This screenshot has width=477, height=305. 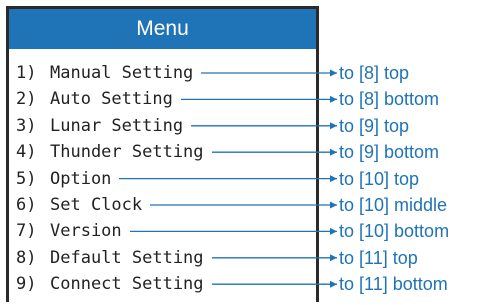 What do you see at coordinates (379, 178) in the screenshot?
I see `target-label: to [10] top` at bounding box center [379, 178].